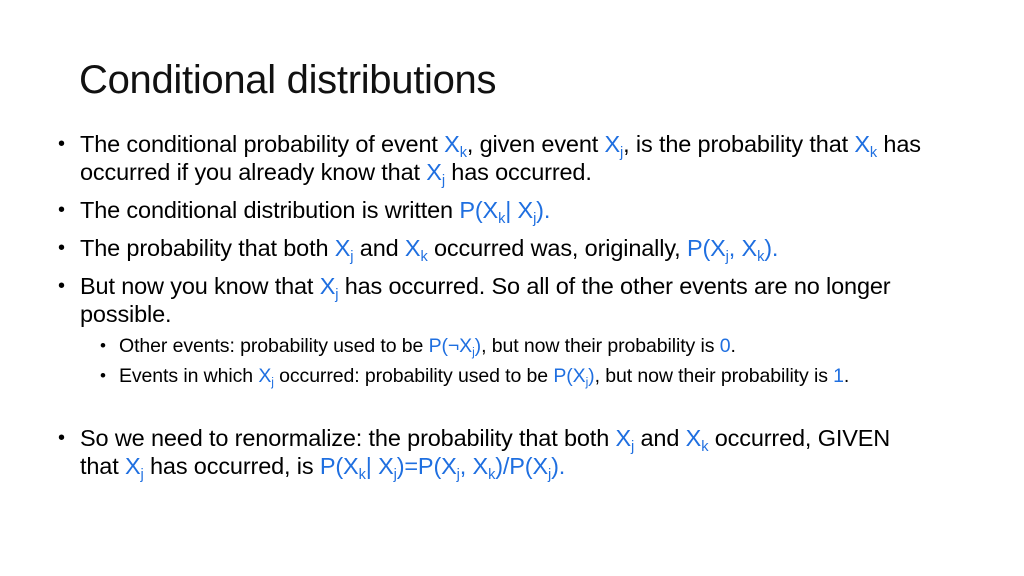 This screenshot has height=576, width=1024. I want to click on math-expression: P(¬X, so click(450, 346).